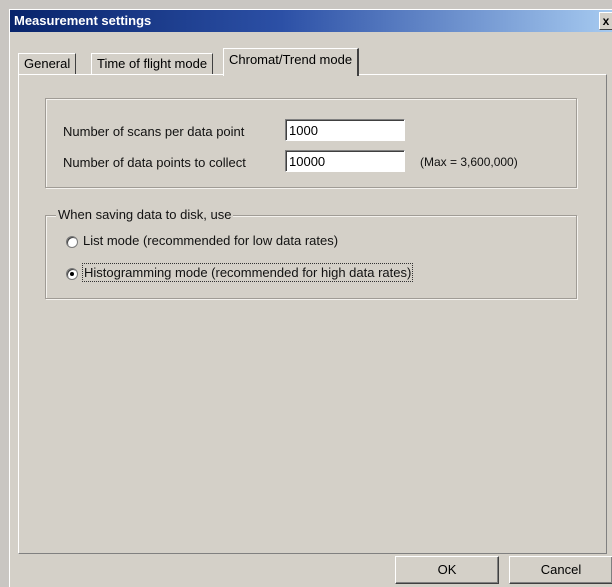  I want to click on radio-selected-dot, so click(72, 274).